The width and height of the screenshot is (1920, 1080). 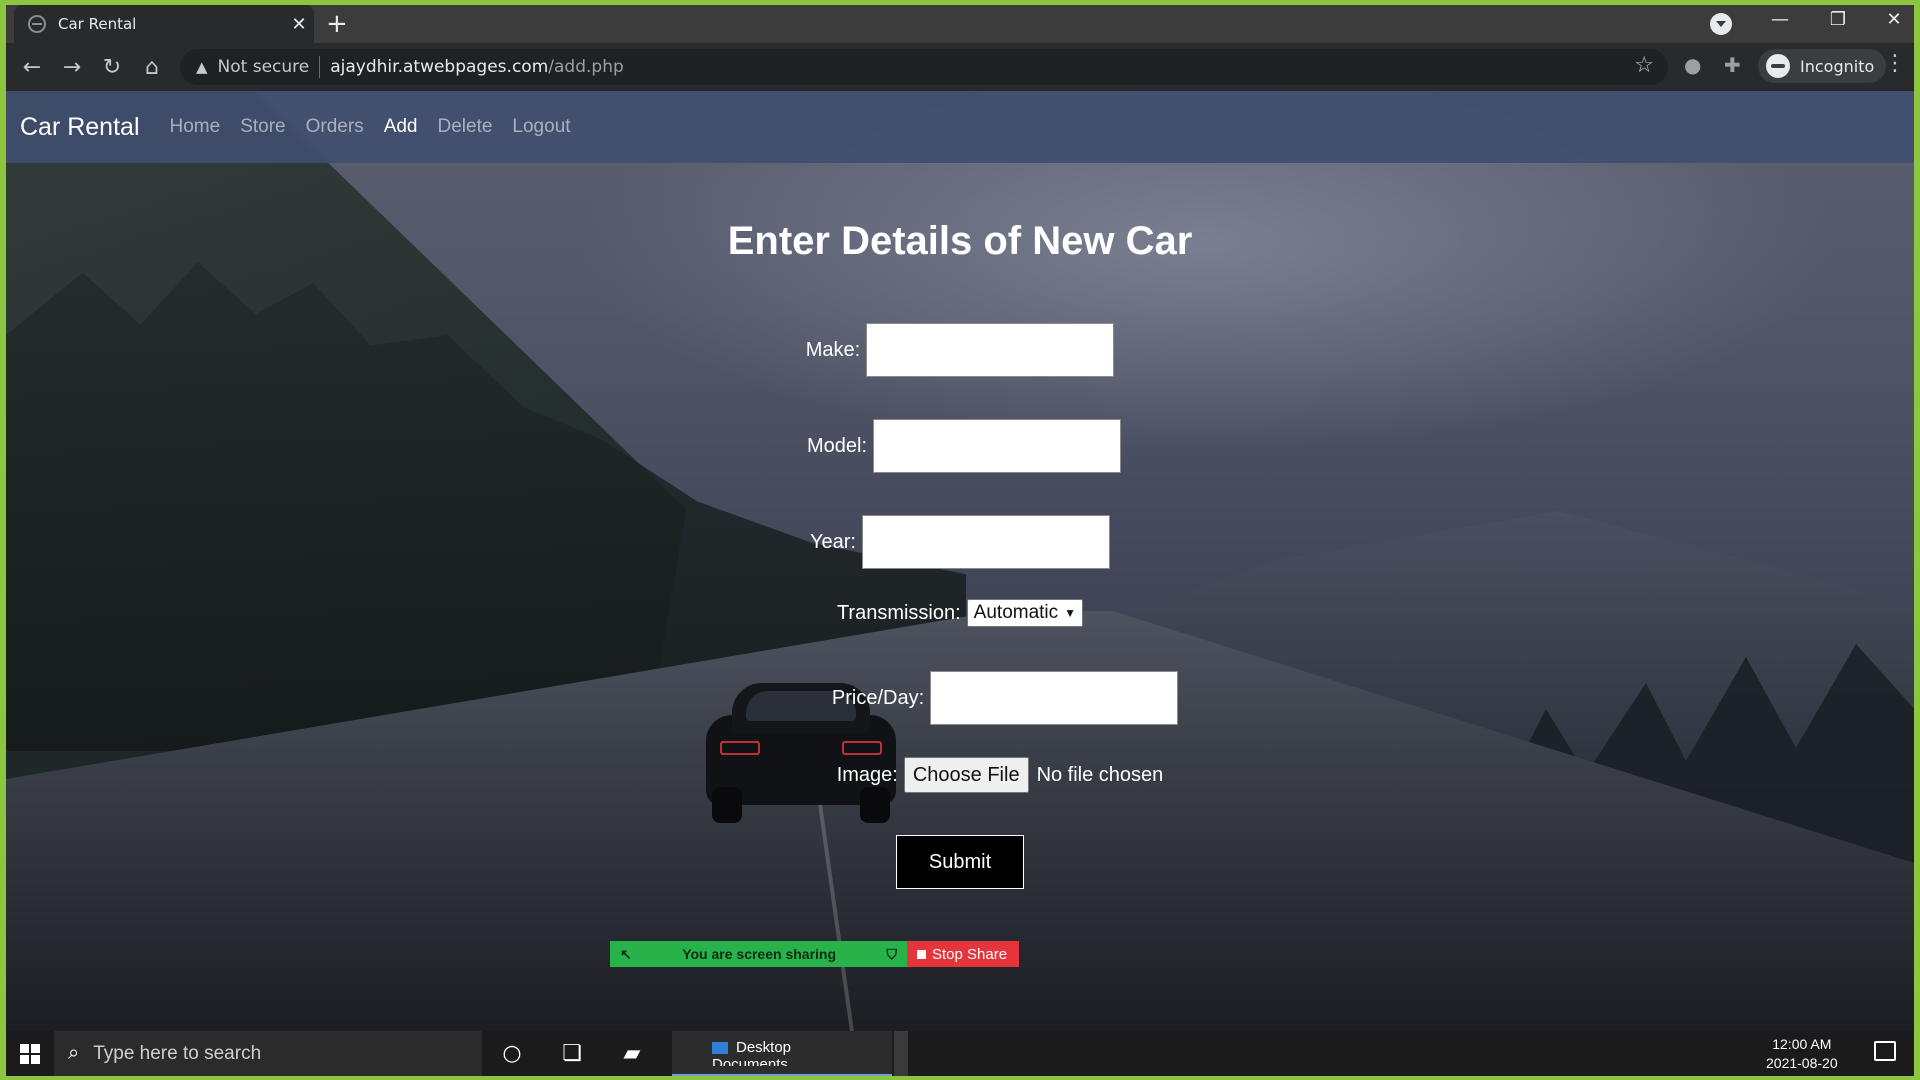 What do you see at coordinates (921, 954) in the screenshot?
I see `stop-icon` at bounding box center [921, 954].